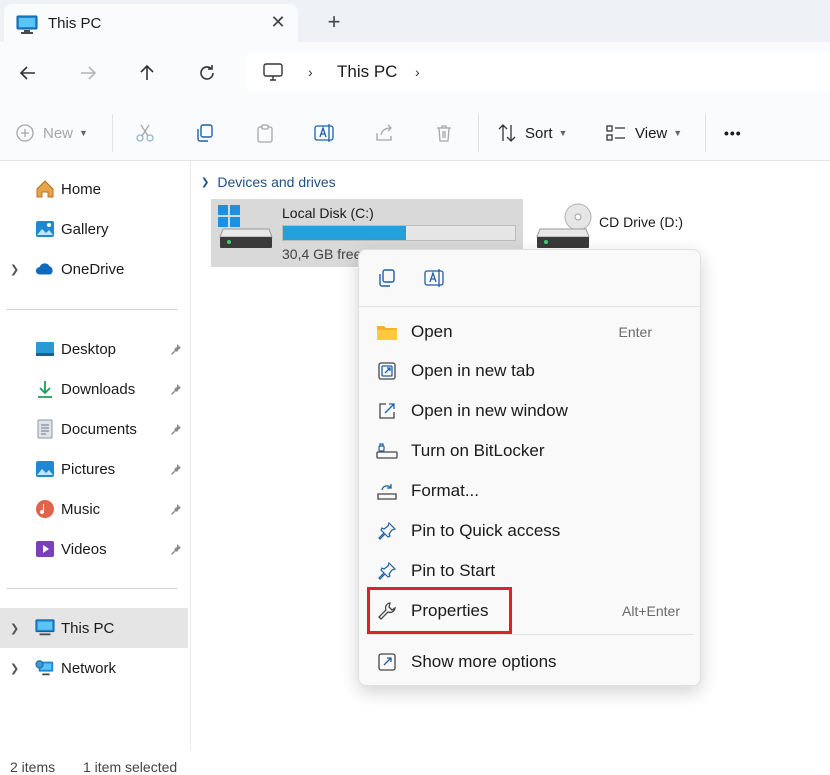 This screenshot has width=830, height=775. I want to click on chevron-down-icon: ❯, so click(205, 182).